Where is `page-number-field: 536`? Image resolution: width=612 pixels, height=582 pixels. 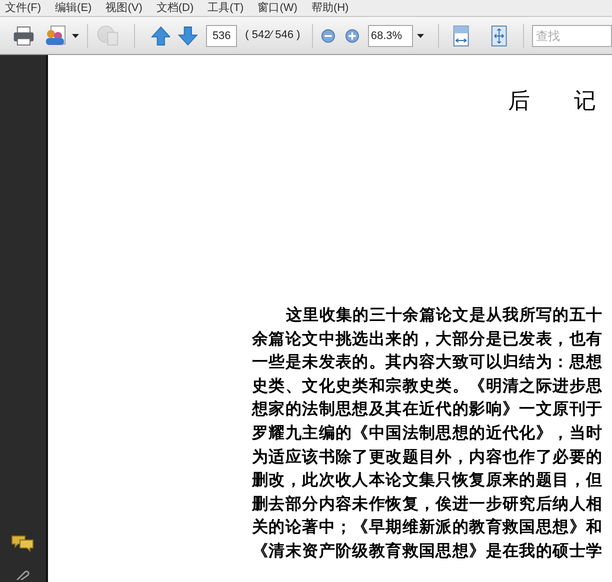
page-number-field: 536 is located at coordinates (222, 35).